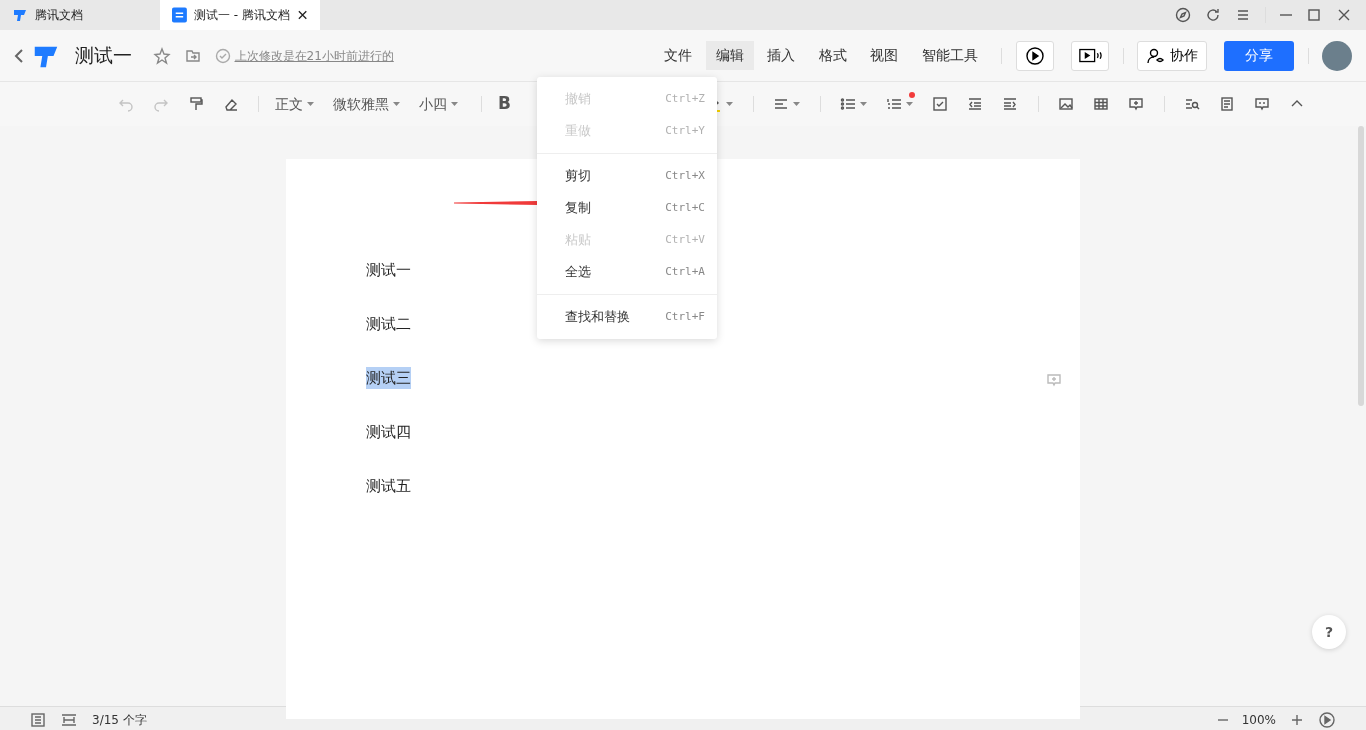  Describe the element at coordinates (1361, 266) in the screenshot. I see `scrollbar` at that location.